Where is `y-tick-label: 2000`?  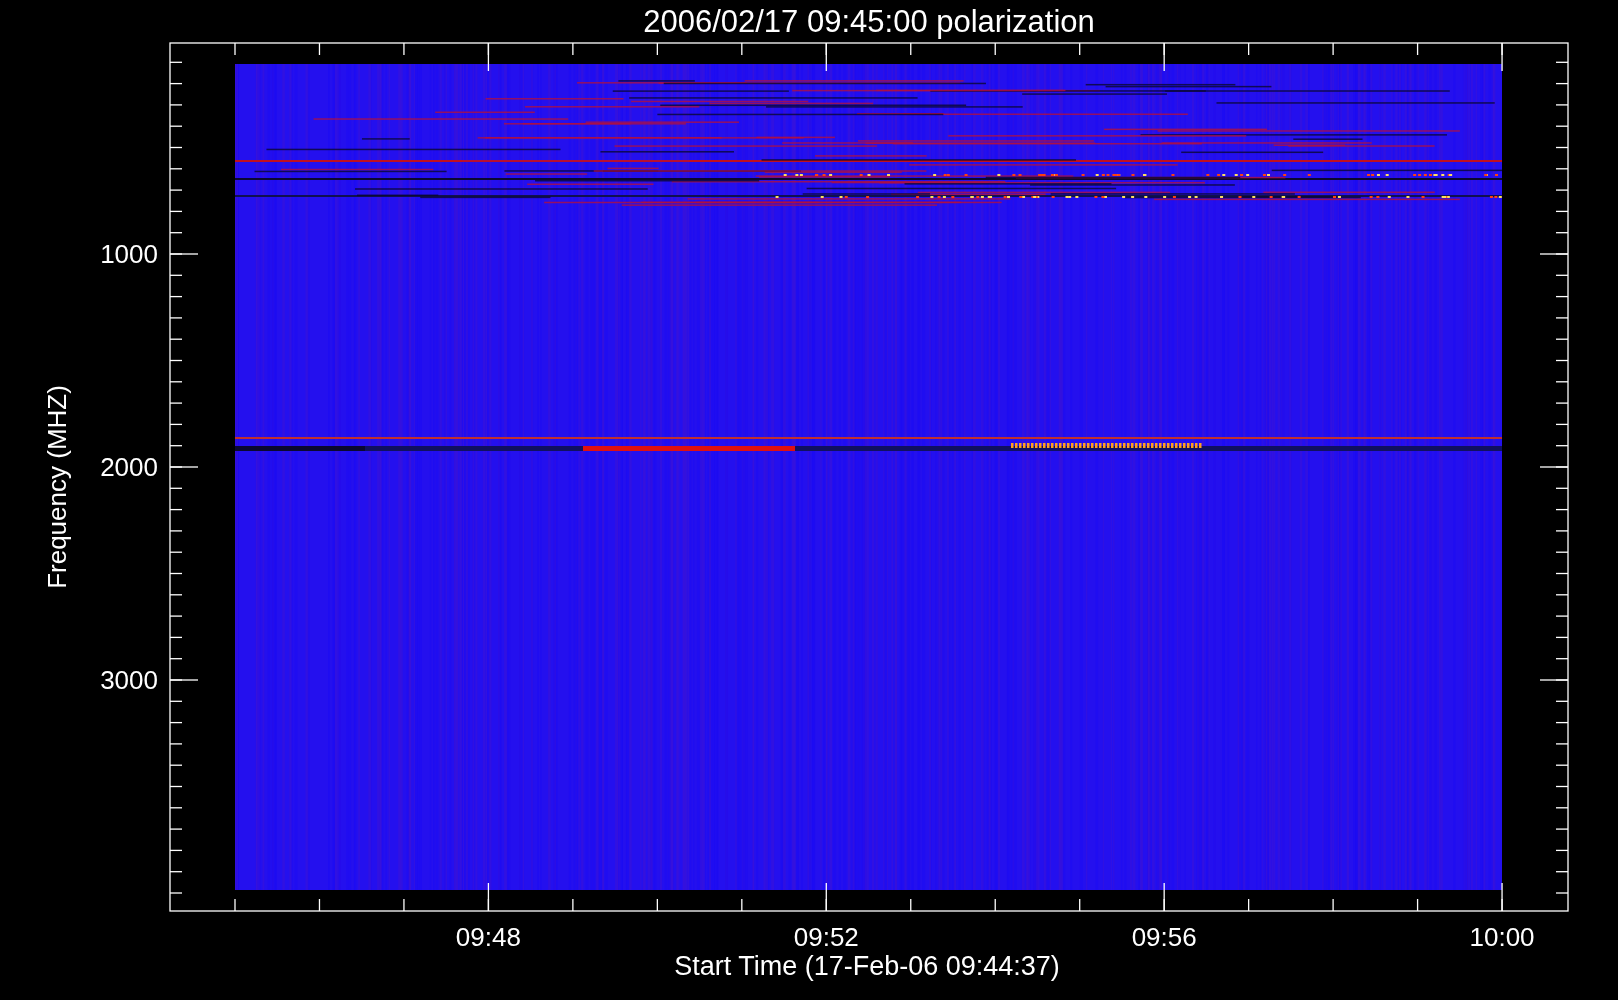 y-tick-label: 2000 is located at coordinates (129, 467).